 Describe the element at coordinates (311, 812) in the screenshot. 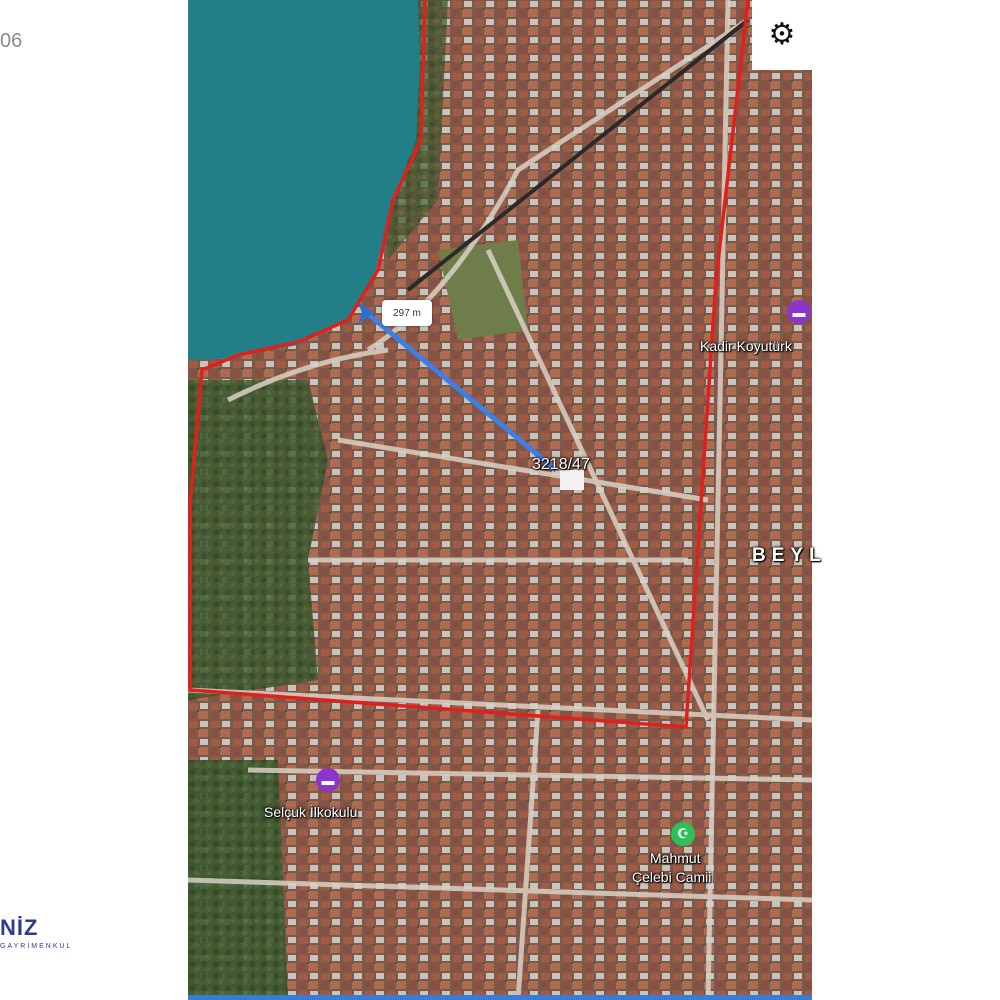

I see `place-label-selcuk: Selçuk İlkokulu` at that location.